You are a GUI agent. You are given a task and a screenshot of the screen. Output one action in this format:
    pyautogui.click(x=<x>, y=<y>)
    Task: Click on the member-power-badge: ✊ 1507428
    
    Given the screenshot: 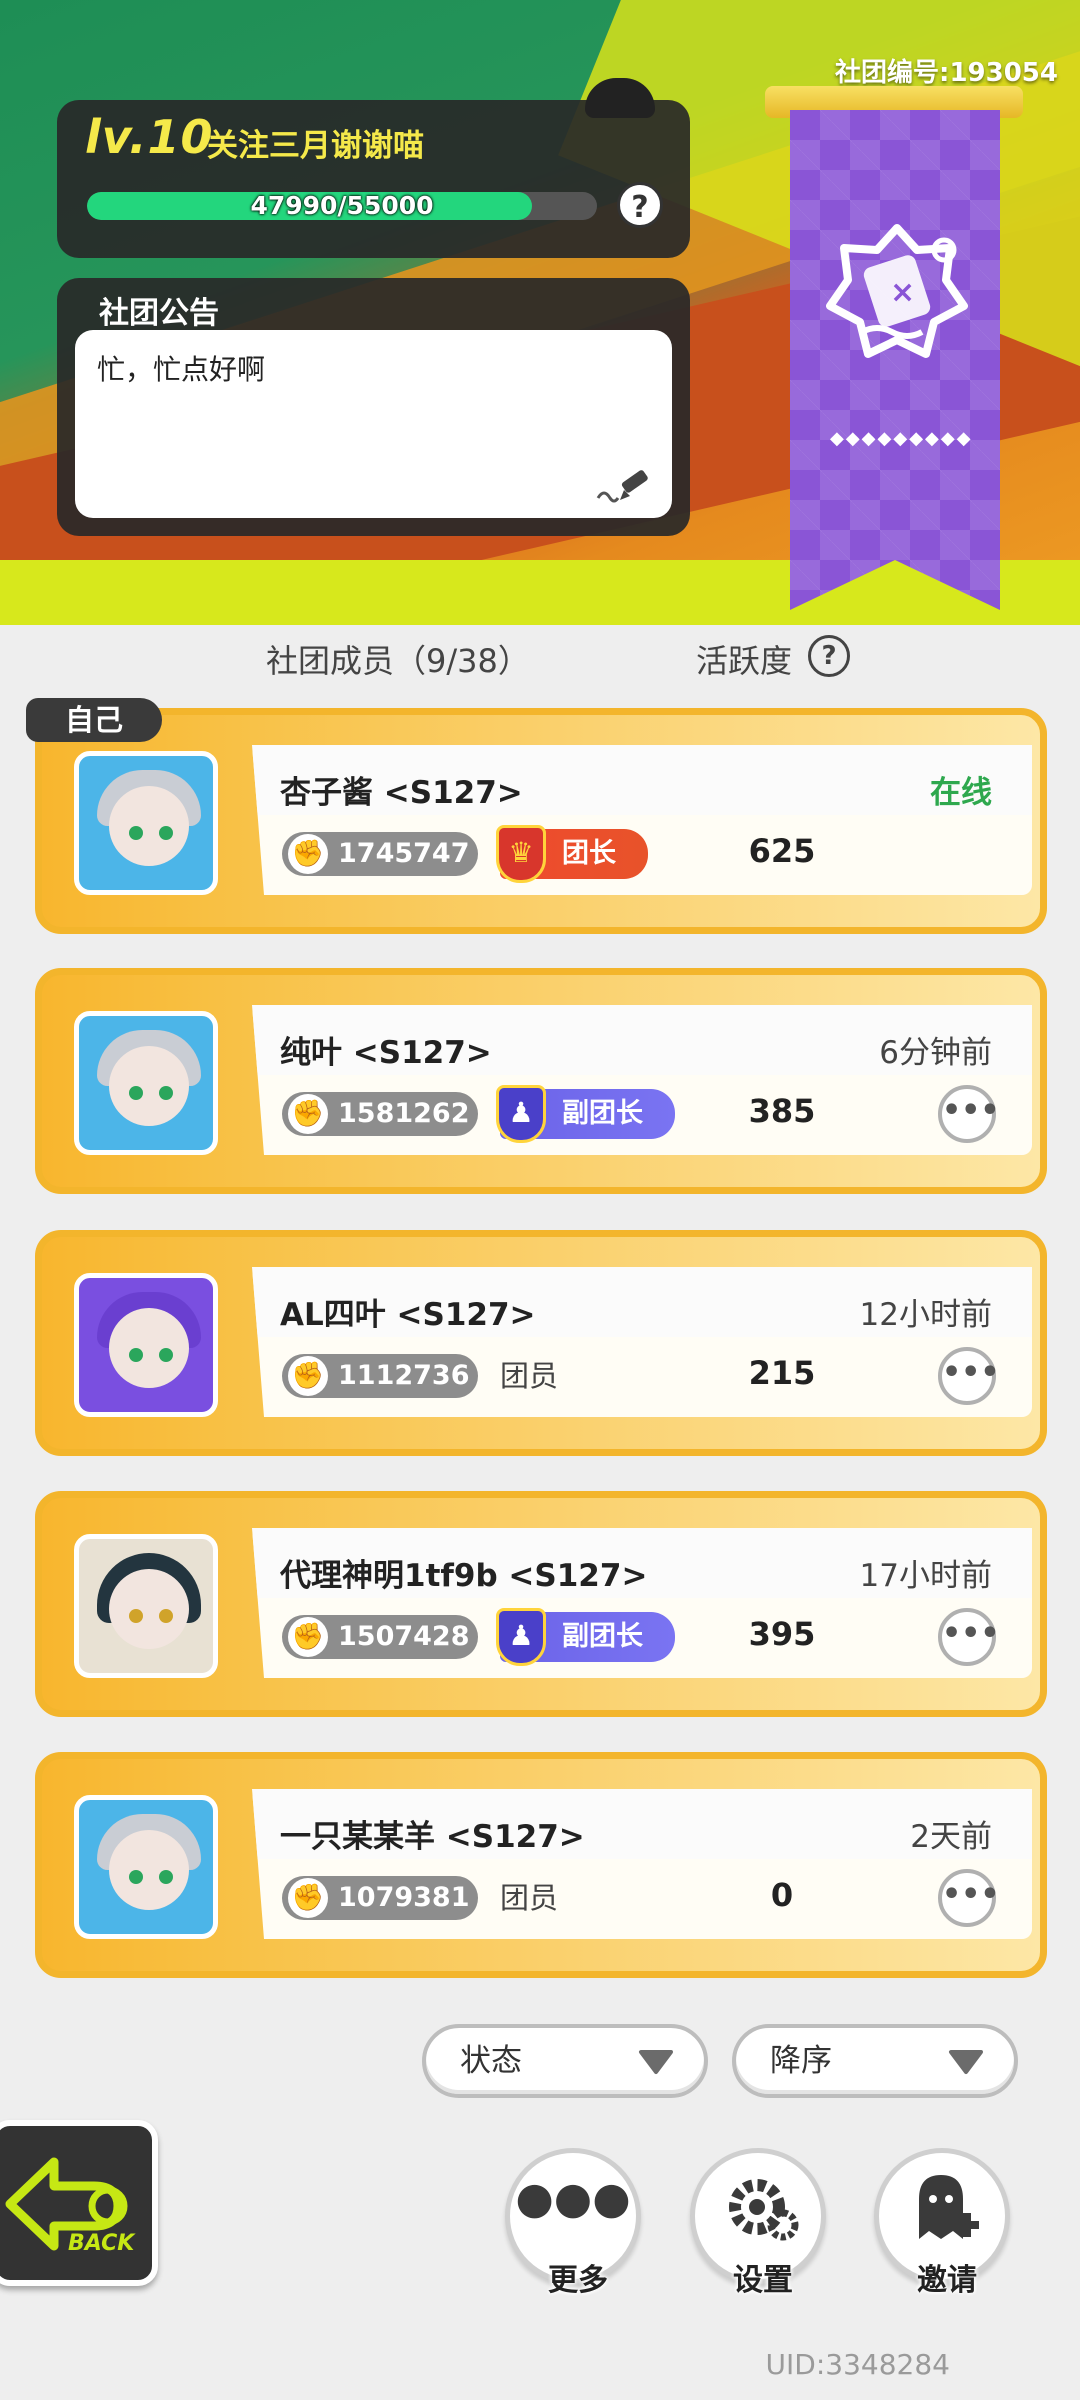 What is the action you would take?
    pyautogui.click(x=380, y=1637)
    